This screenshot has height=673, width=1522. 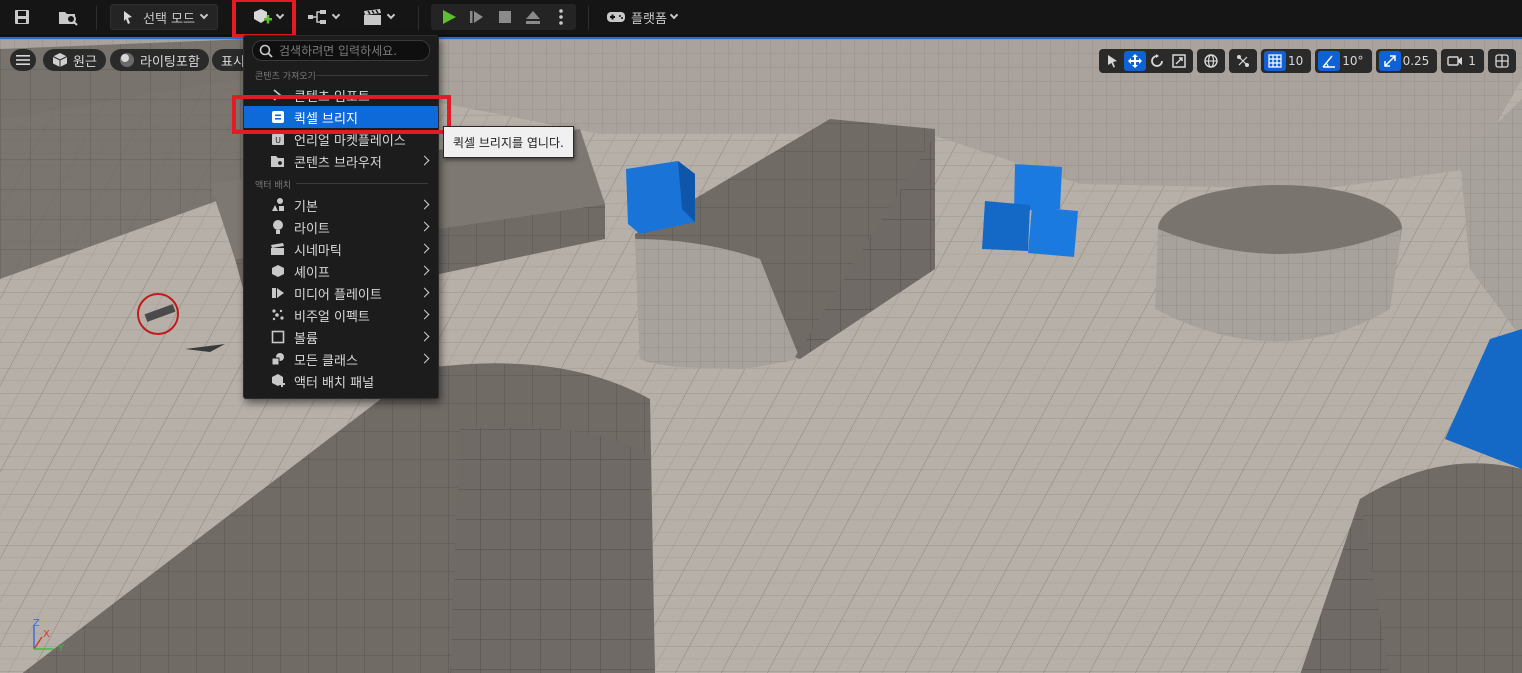 I want to click on menu-item-place-actors-panel: 액터 배치 패널, so click(x=341, y=381).